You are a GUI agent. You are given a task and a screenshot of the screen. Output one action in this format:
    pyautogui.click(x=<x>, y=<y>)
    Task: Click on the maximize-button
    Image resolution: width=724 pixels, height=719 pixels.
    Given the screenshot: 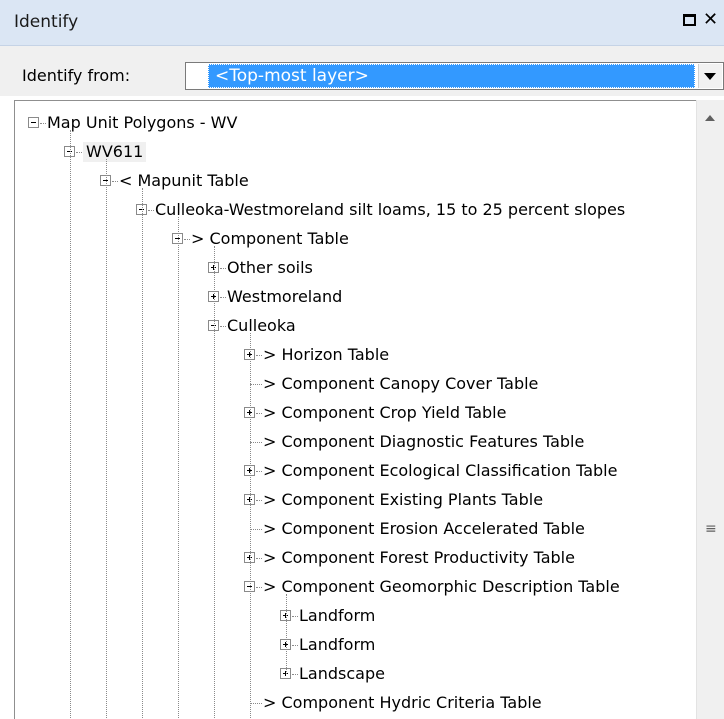 What is the action you would take?
    pyautogui.click(x=690, y=20)
    